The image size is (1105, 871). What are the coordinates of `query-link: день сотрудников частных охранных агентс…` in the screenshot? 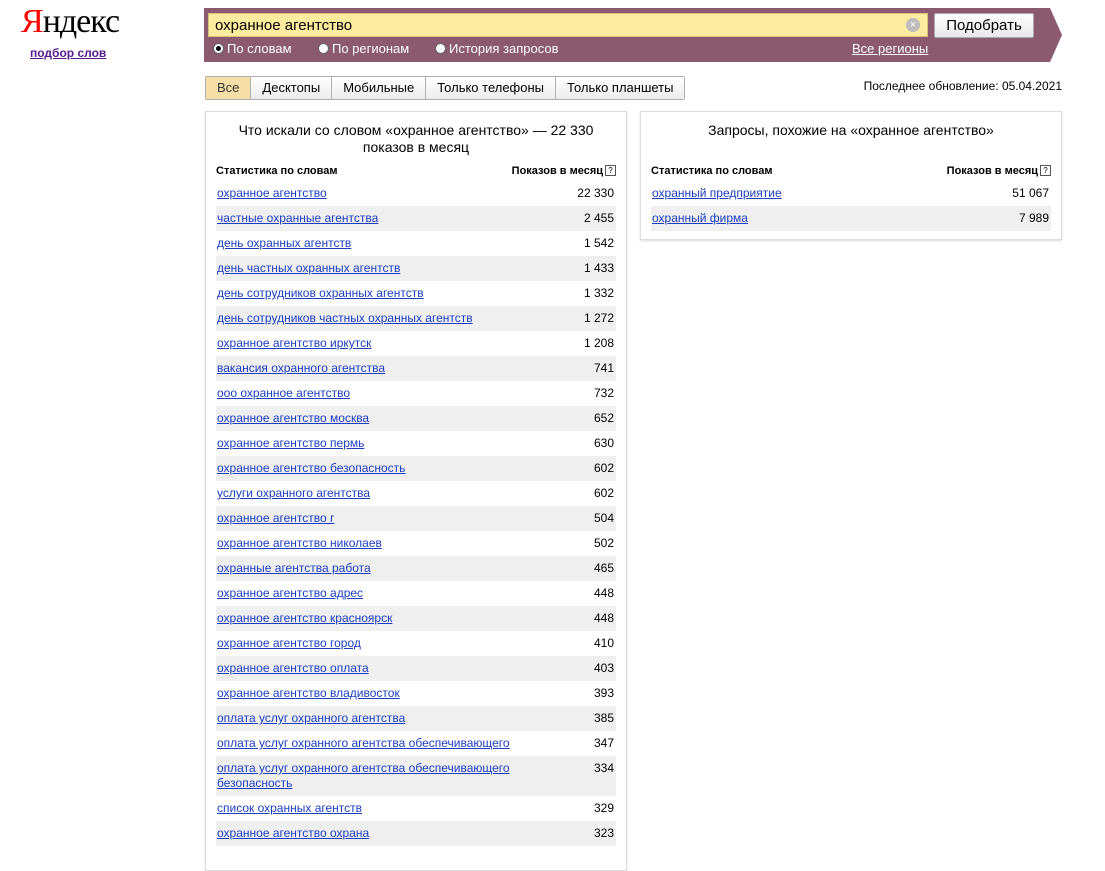 It's located at (345, 318).